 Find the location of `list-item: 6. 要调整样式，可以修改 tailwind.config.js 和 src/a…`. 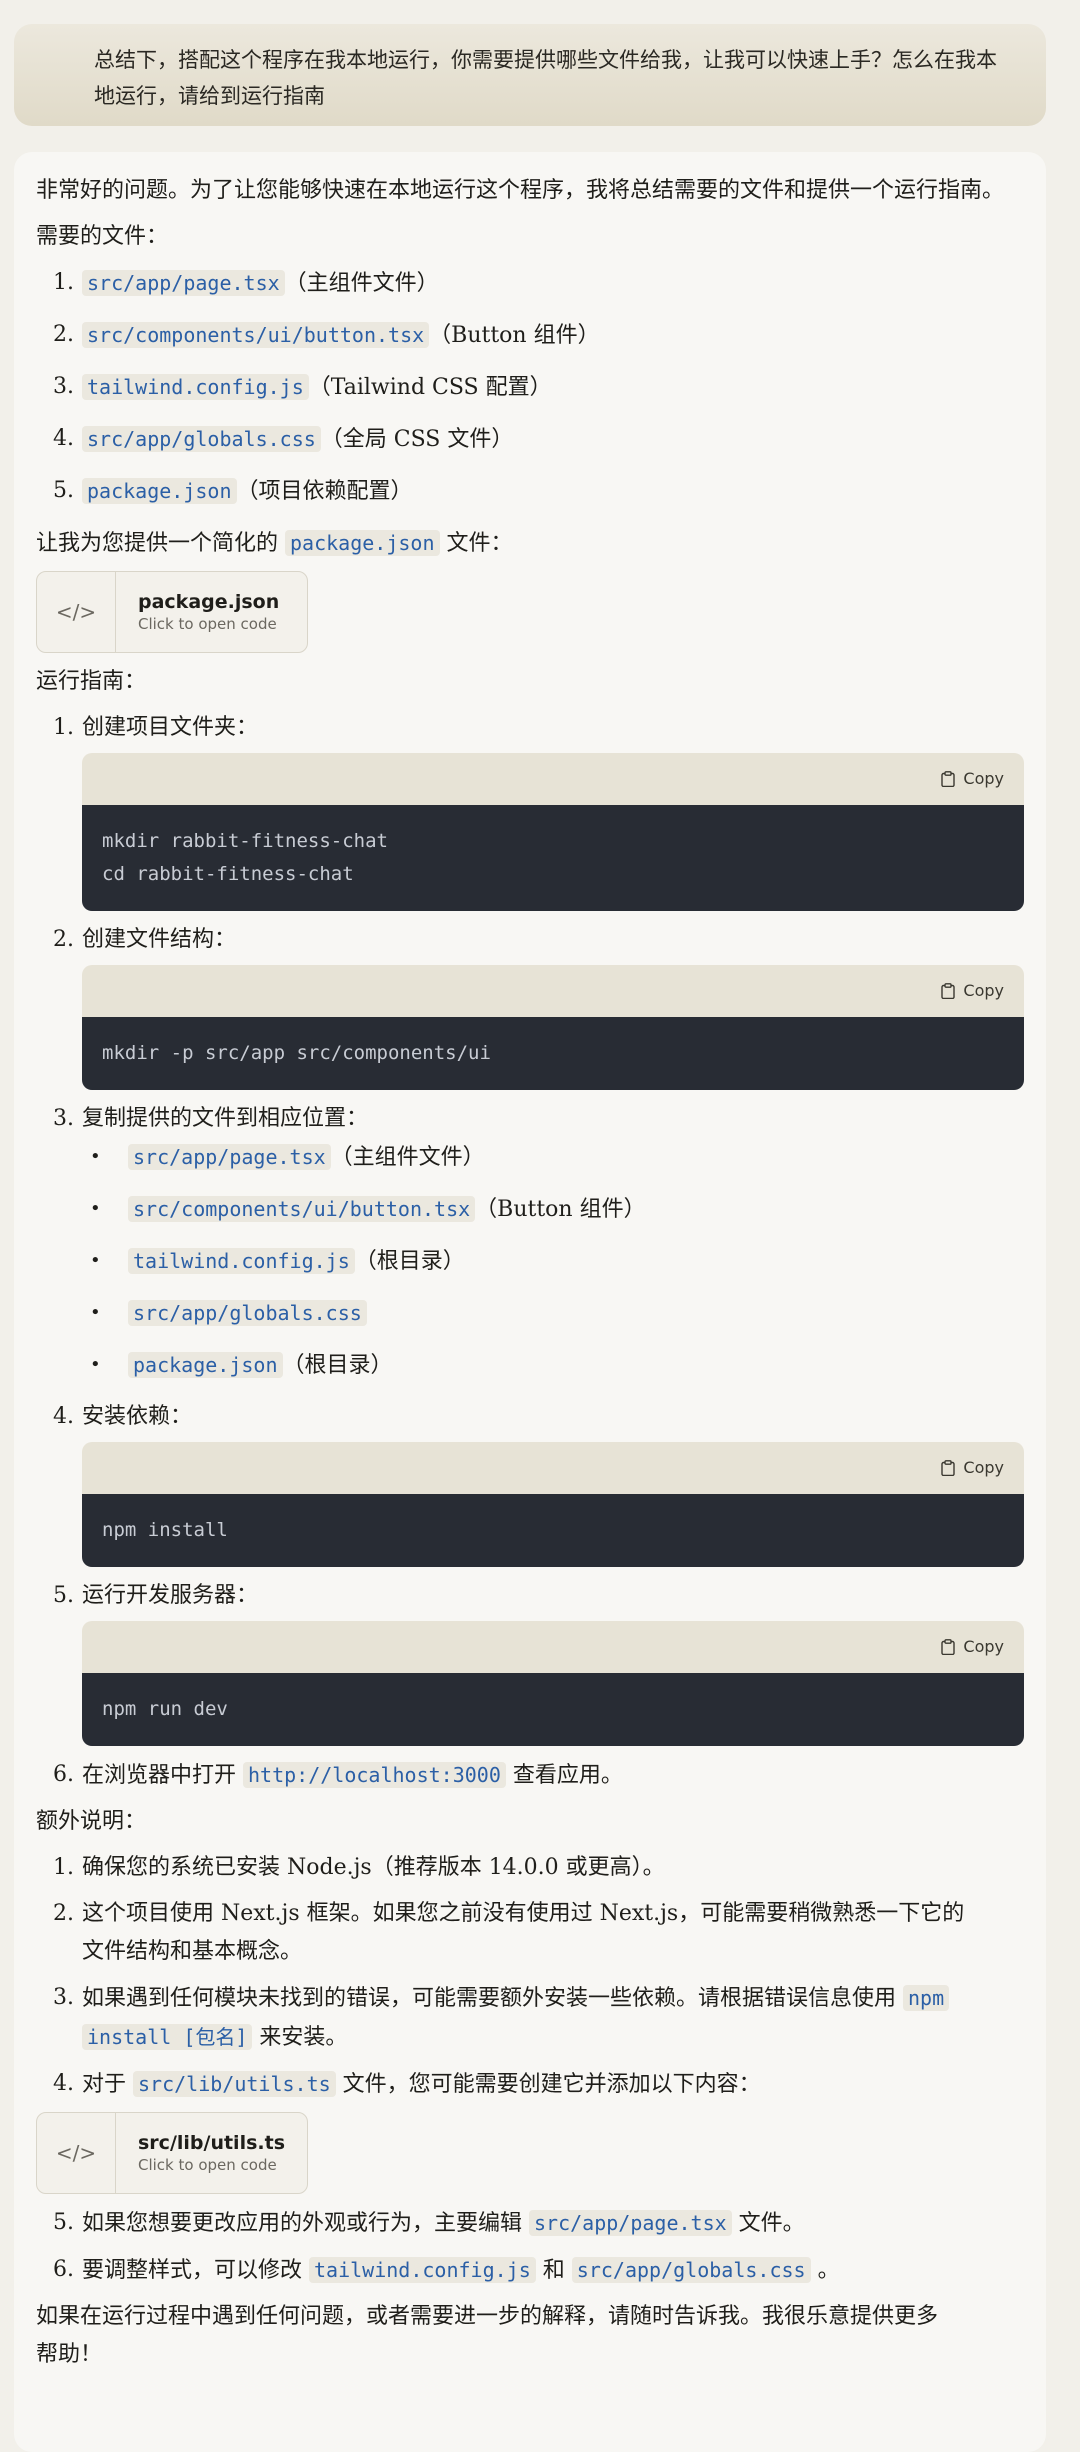

list-item: 6. 要调整样式，可以修改 tailwind.config.js 和 src/a… is located at coordinates (446, 2270).